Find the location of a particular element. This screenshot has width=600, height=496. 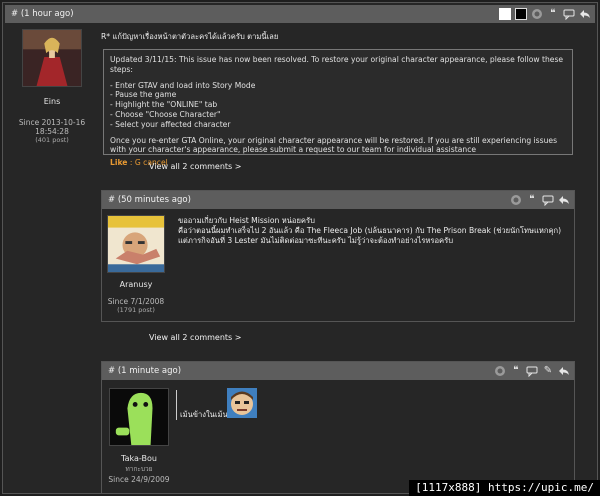

comment-timestamp: # (50 minutes ago) is located at coordinates (149, 200).